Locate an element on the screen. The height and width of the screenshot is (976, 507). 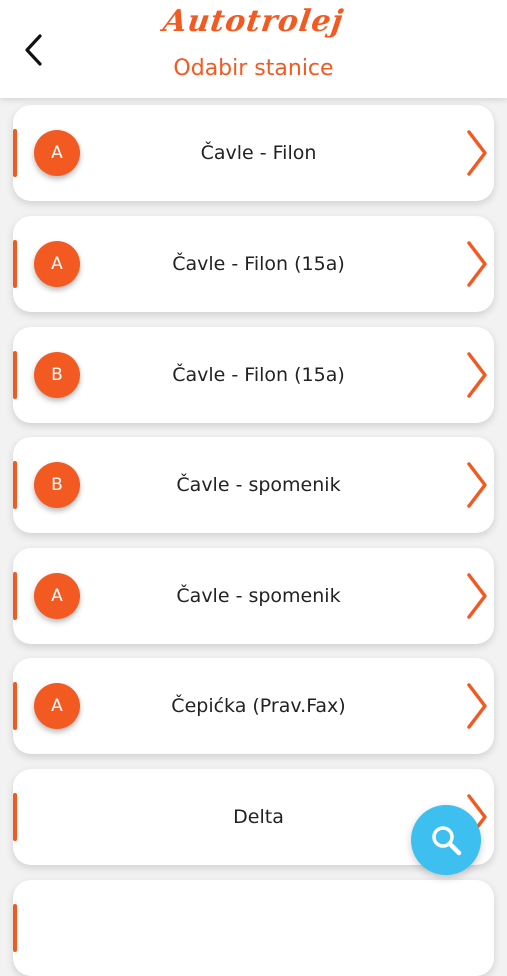
page-title: Odabir stanice is located at coordinates (253, 68).